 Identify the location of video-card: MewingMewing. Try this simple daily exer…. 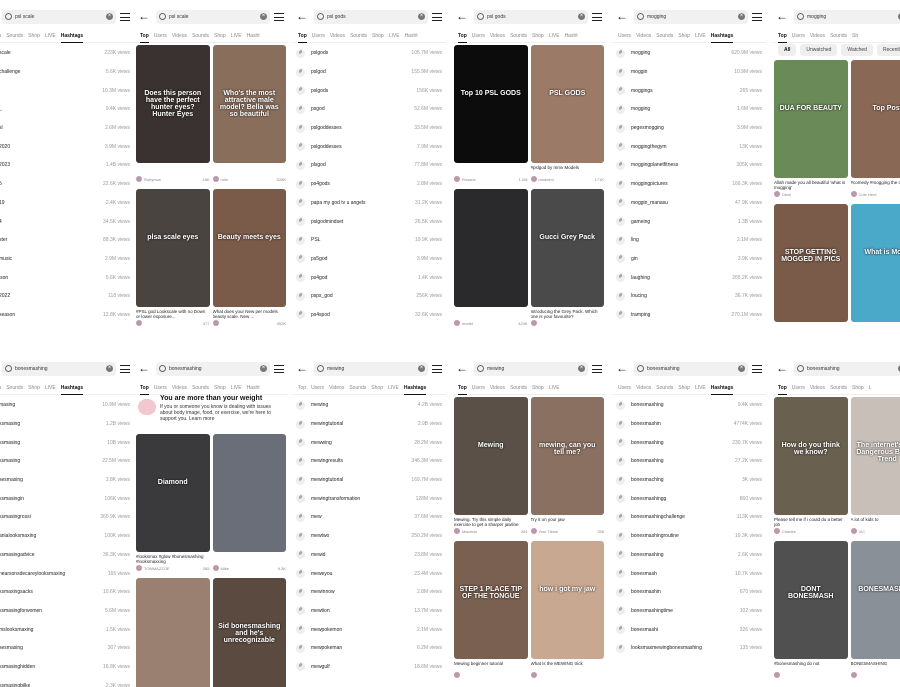
(491, 467).